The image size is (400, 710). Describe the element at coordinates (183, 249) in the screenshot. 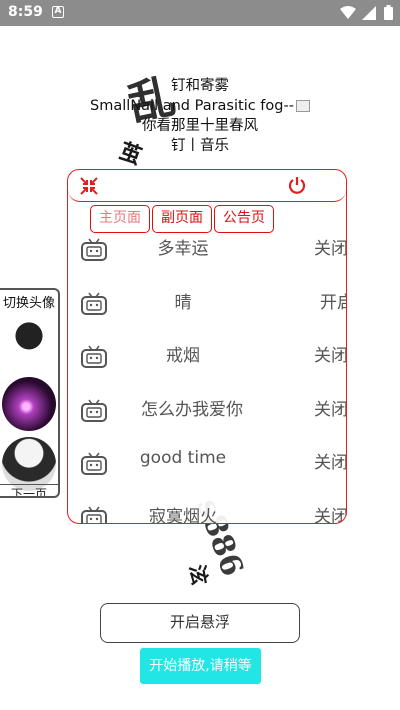

I see `song-name: 多幸运` at that location.